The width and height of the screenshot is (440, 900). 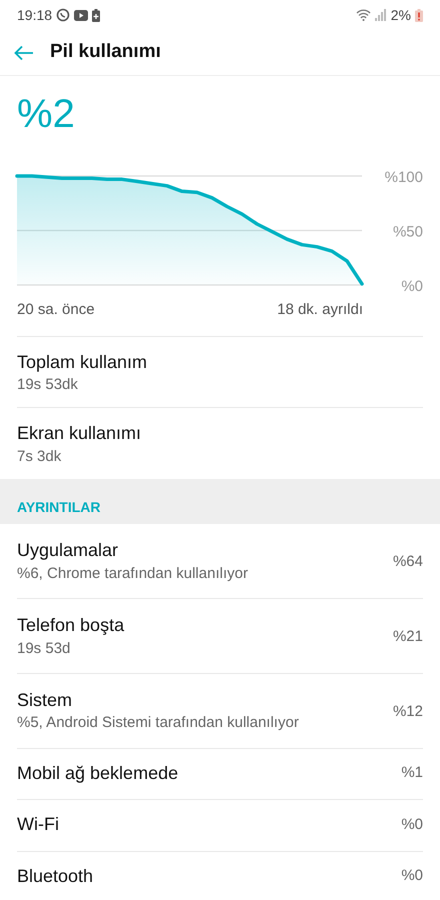 What do you see at coordinates (39, 456) in the screenshot?
I see `row-subtitle: 7s 3dk` at bounding box center [39, 456].